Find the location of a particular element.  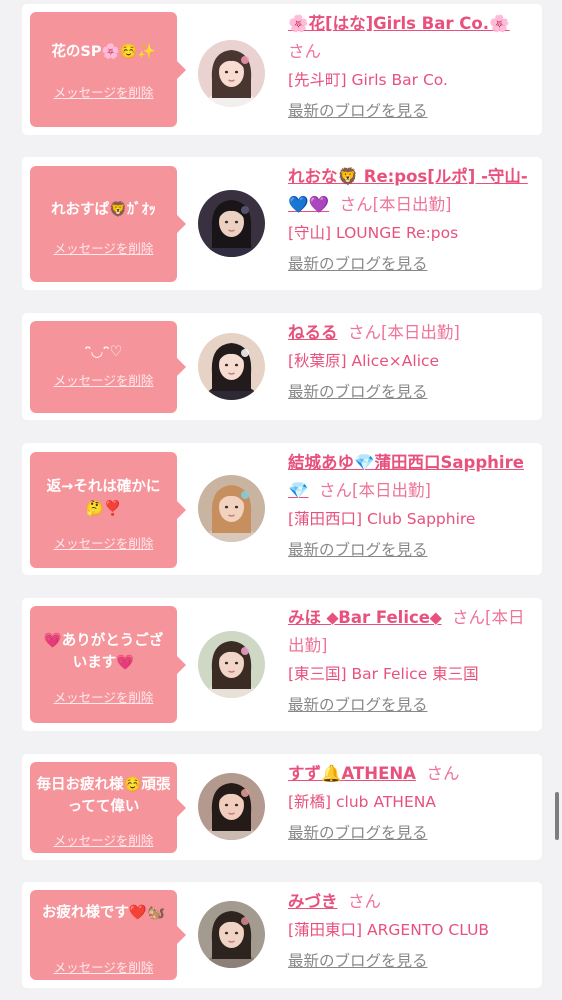

message-text: れおすぱ🦁ｶﾞｵｯ is located at coordinates (103, 210).